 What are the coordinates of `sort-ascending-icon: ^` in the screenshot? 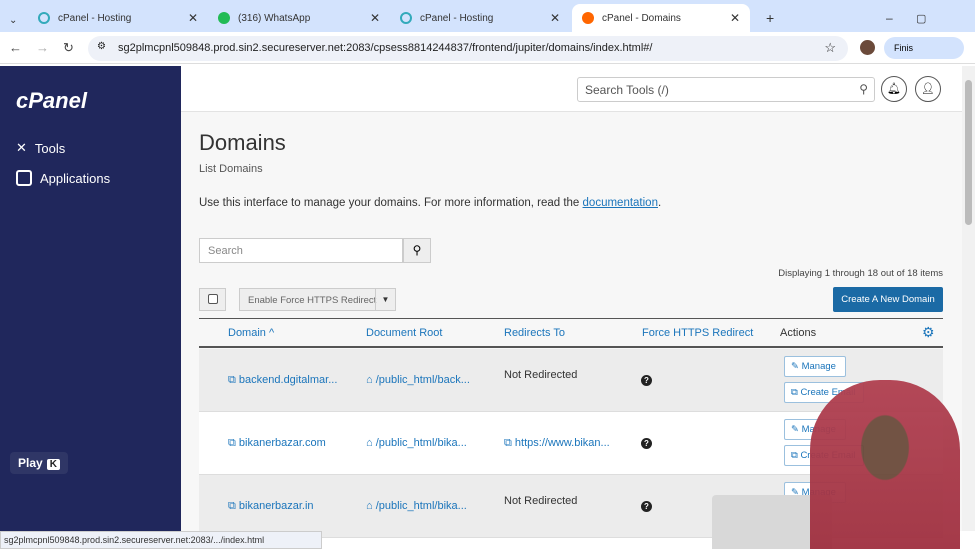 It's located at (271, 333).